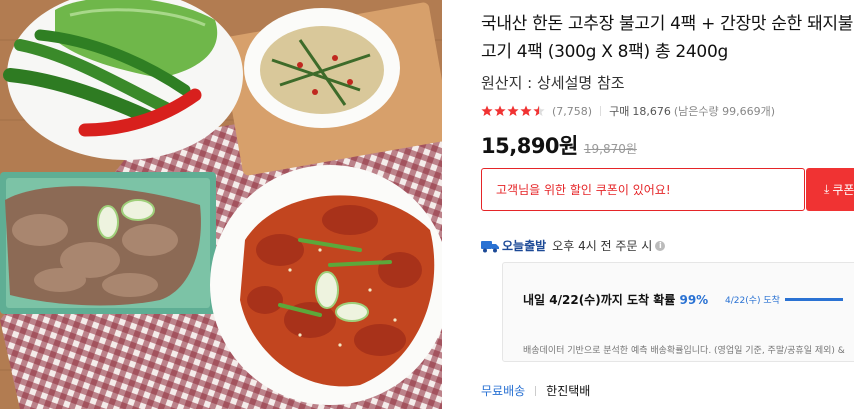 This screenshot has height=409, width=854. Describe the element at coordinates (724, 111) in the screenshot. I see `remaining-quantity: (남은수량 99,669개)` at that location.